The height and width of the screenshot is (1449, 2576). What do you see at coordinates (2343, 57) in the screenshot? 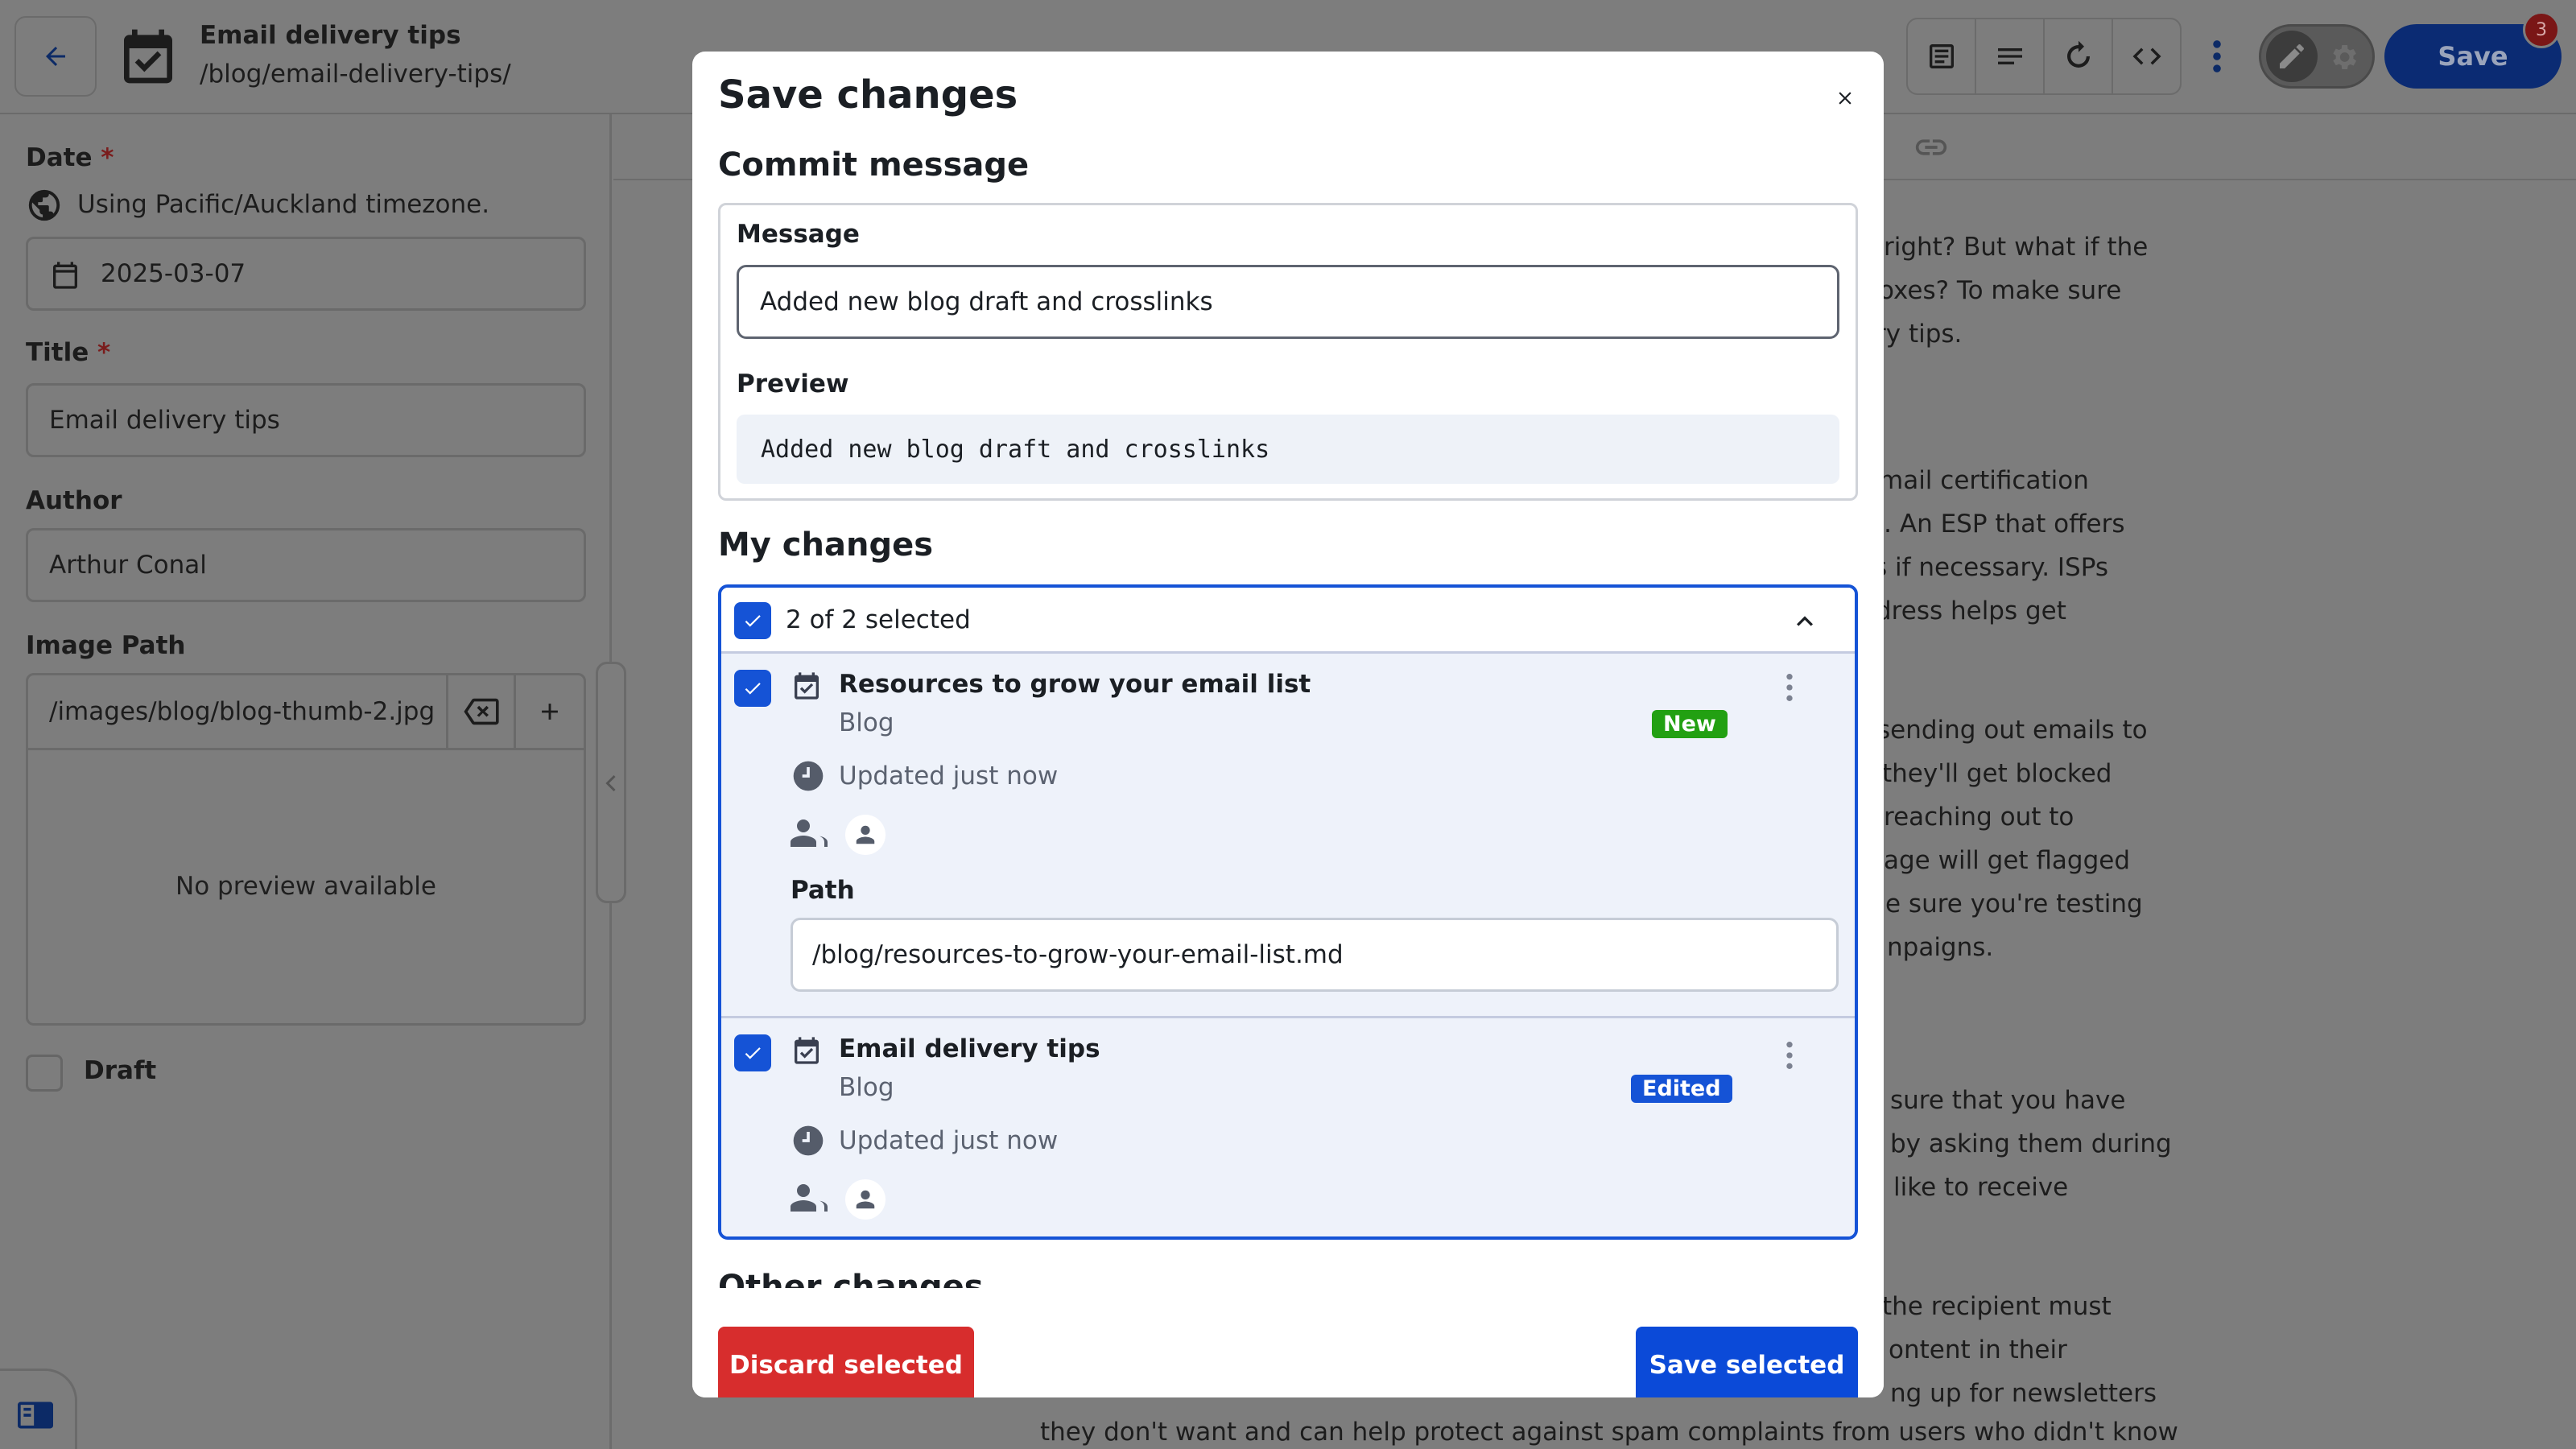
I see `gear-icon` at bounding box center [2343, 57].